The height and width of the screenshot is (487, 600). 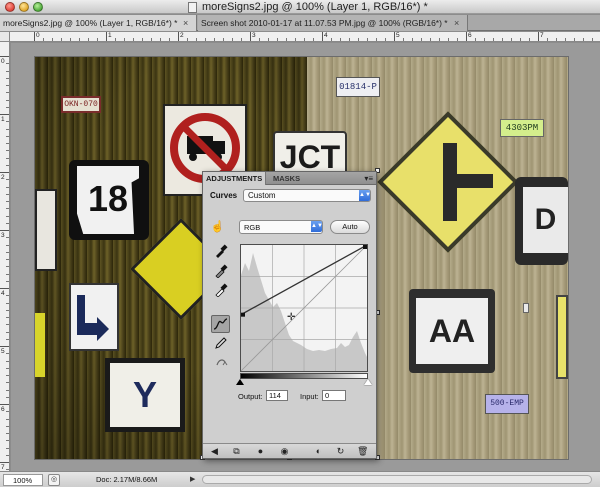 I want to click on license-plate-sign: 01814-P, so click(x=358, y=87).